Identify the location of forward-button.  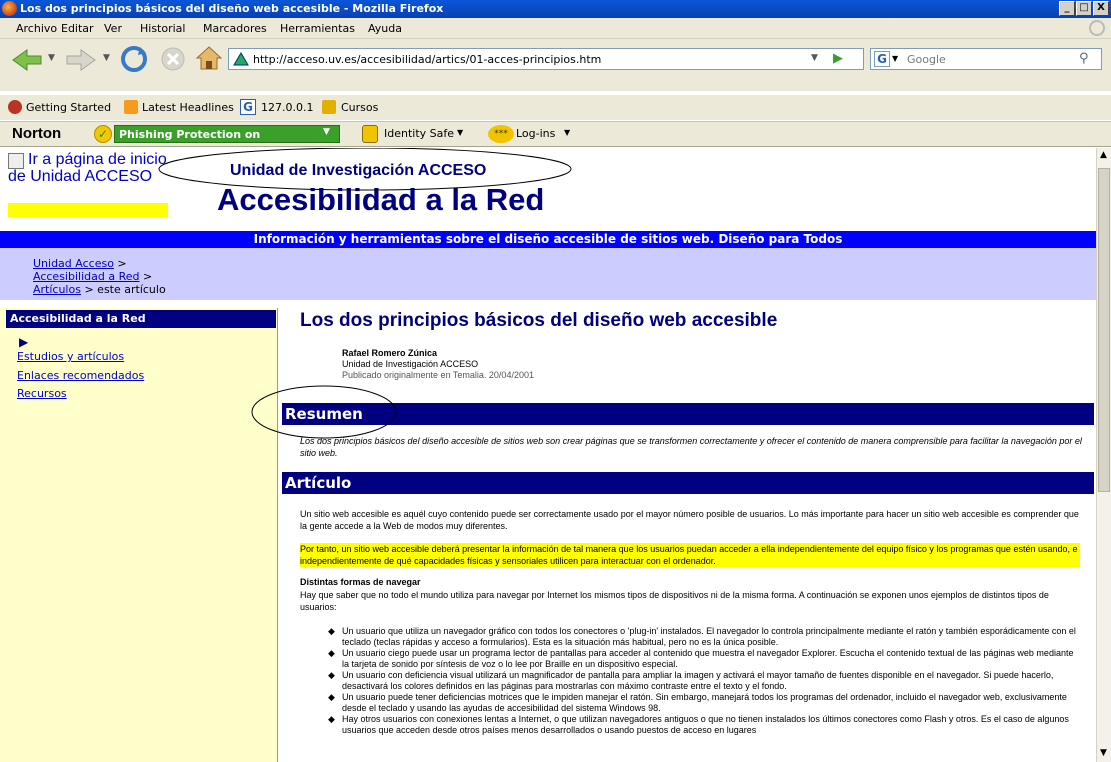
(81, 60).